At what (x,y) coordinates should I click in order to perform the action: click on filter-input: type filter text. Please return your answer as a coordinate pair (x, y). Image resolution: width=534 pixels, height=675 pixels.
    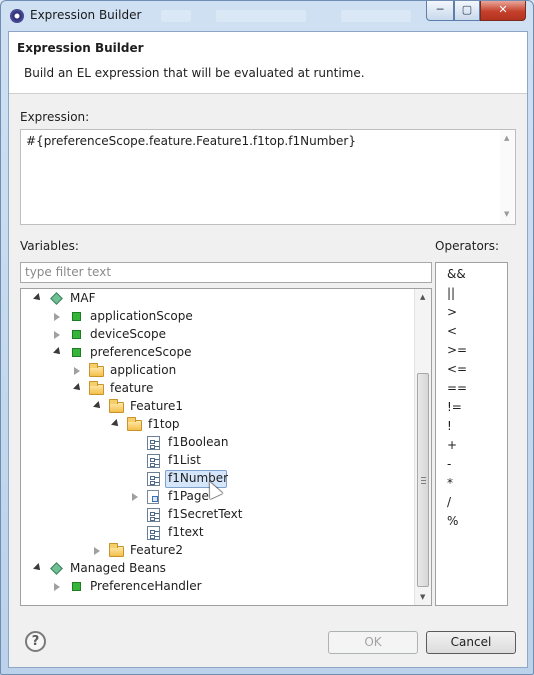
    Looking at the image, I should click on (226, 272).